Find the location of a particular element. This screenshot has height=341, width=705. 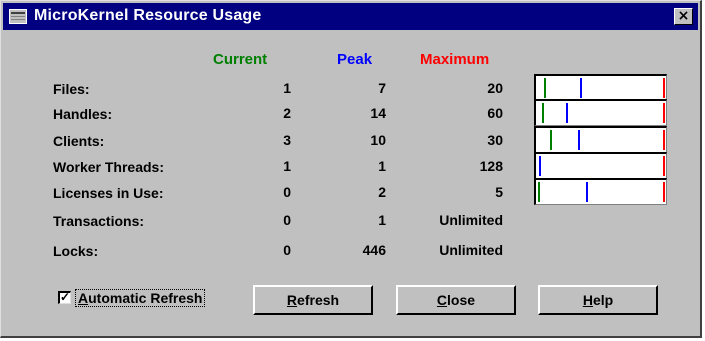

peak-value: 446 is located at coordinates (374, 250).